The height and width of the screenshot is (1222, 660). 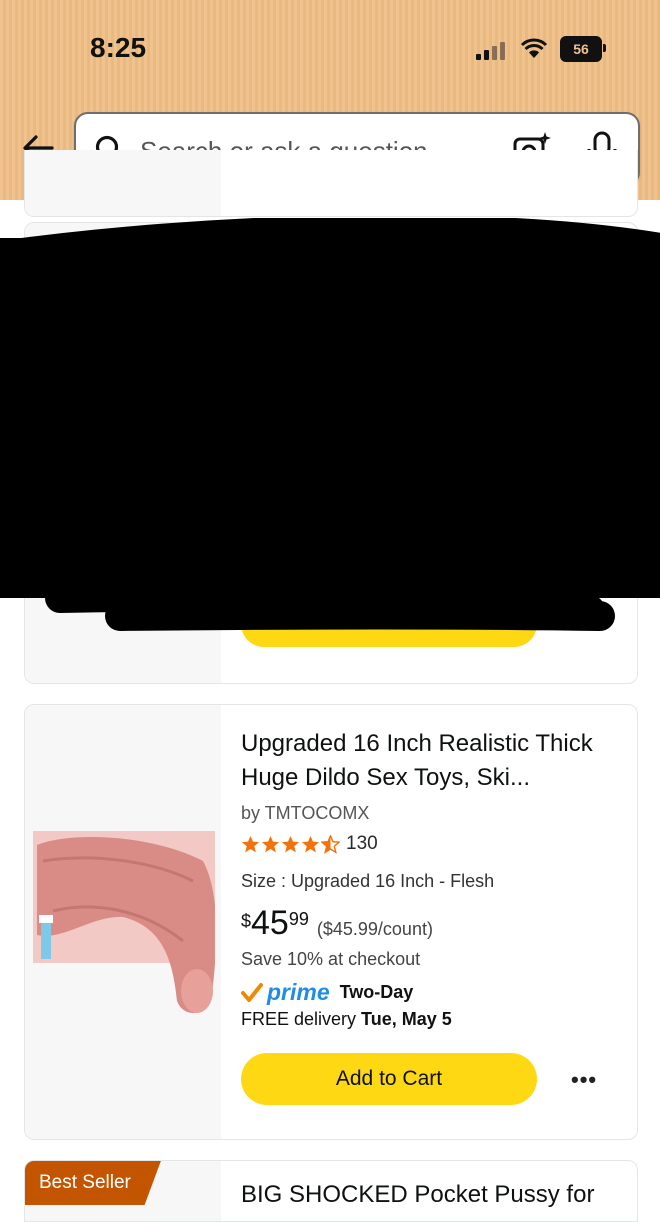 I want to click on add-to-cart-button: Add to Cart, so click(x=389, y=1079).